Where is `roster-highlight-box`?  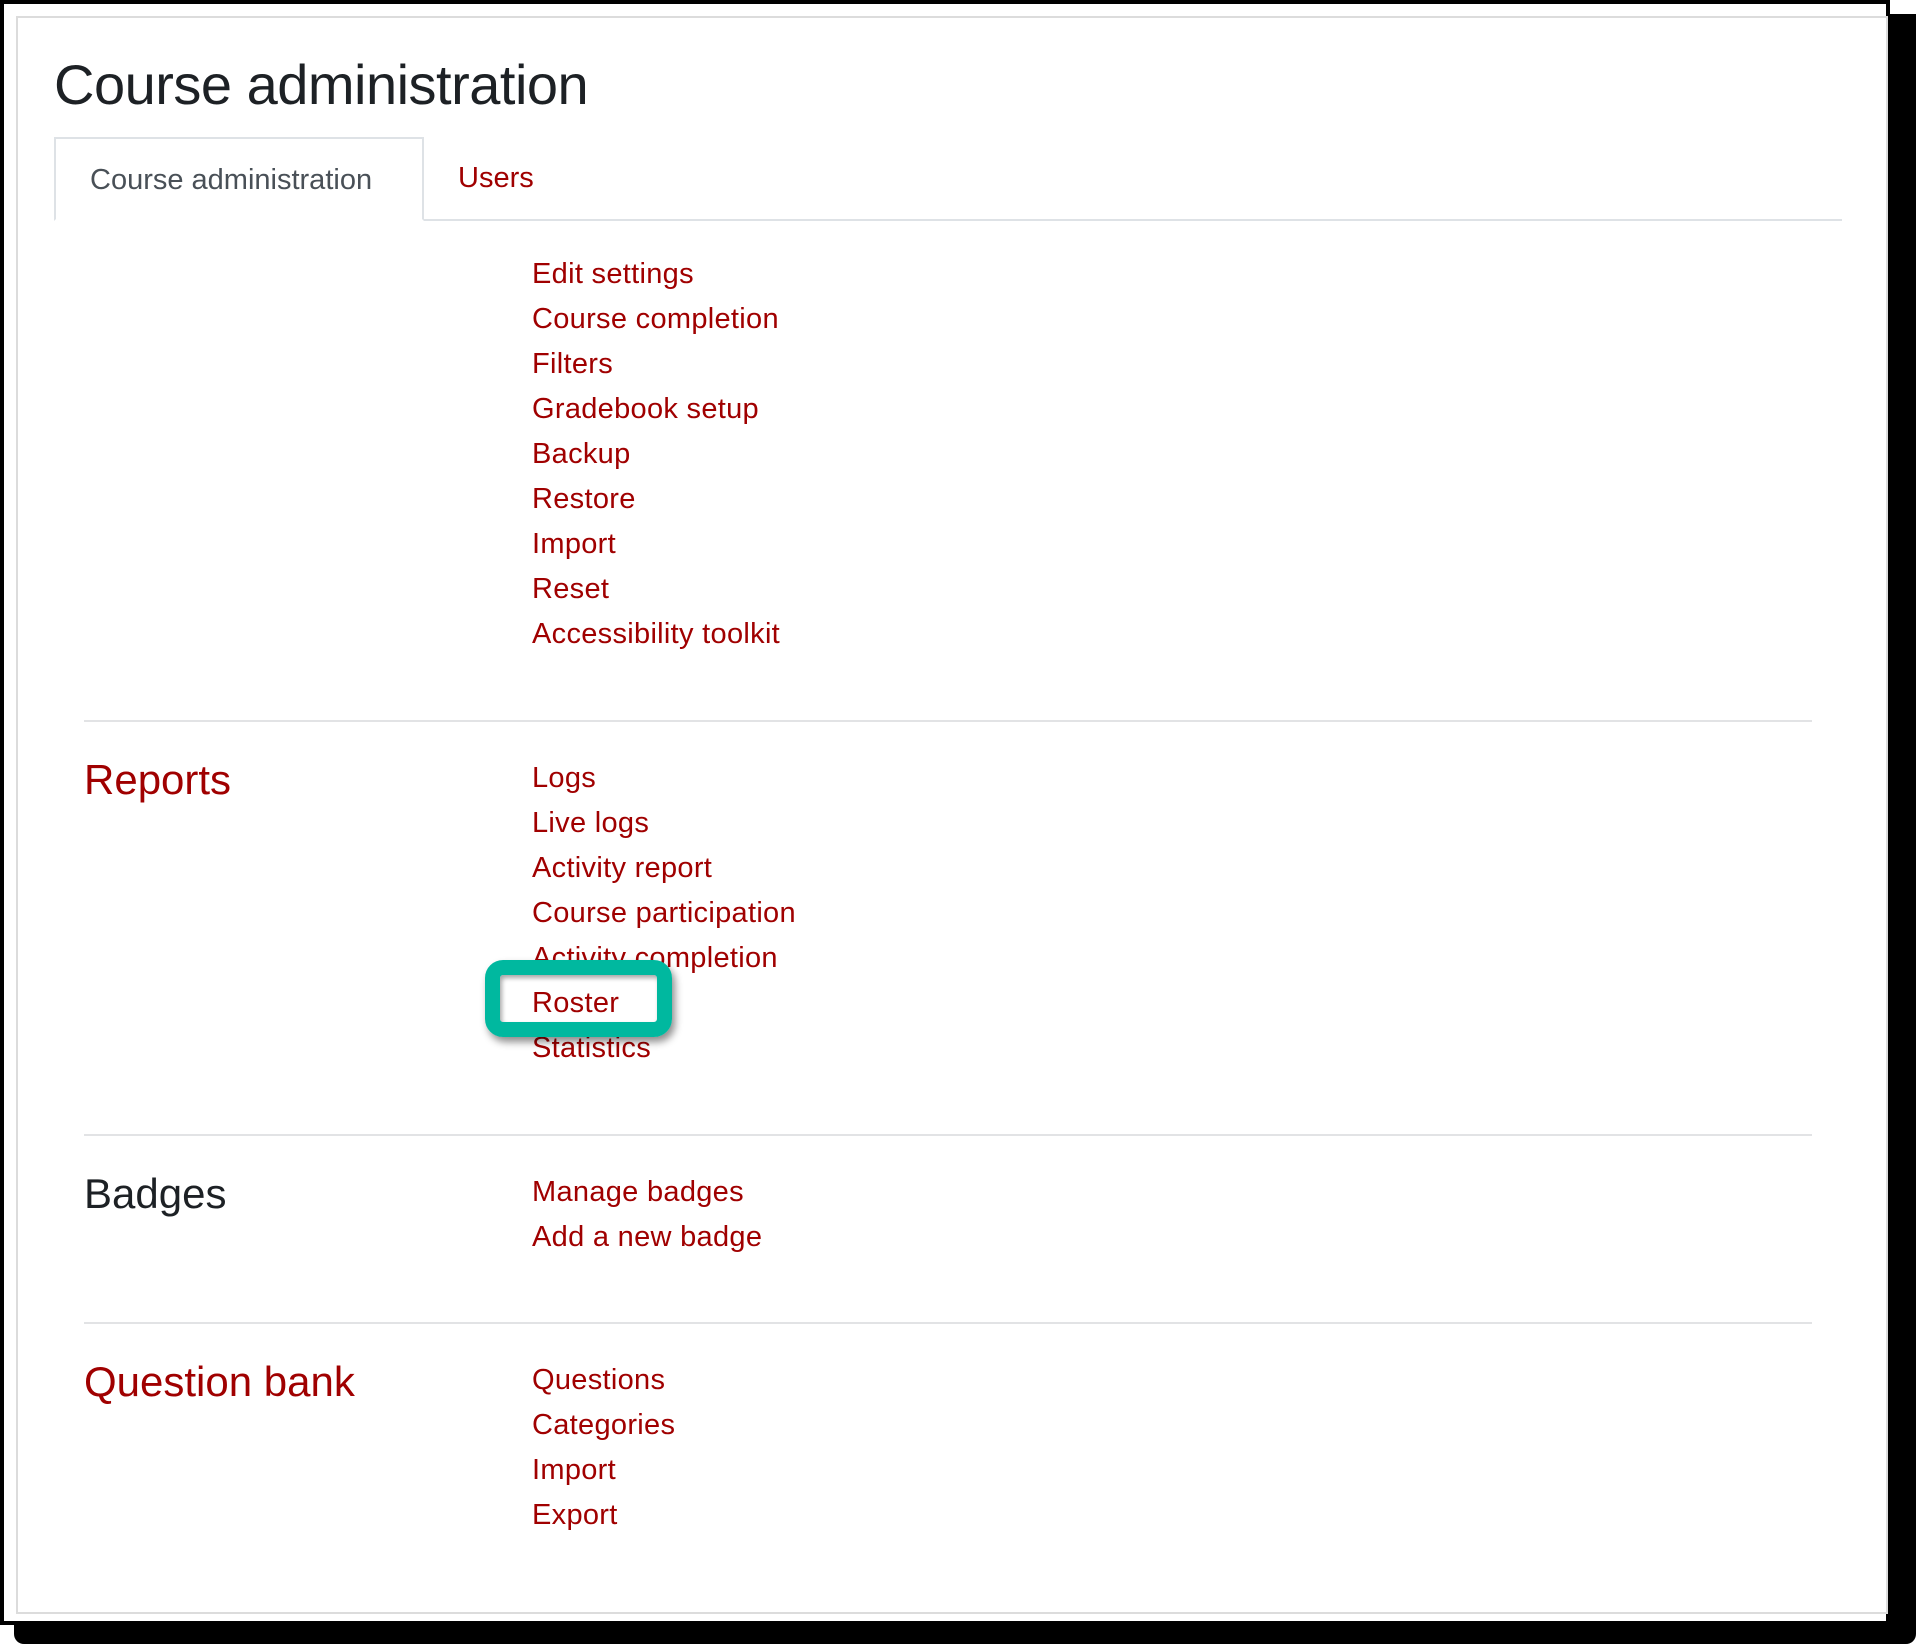 roster-highlight-box is located at coordinates (578, 998).